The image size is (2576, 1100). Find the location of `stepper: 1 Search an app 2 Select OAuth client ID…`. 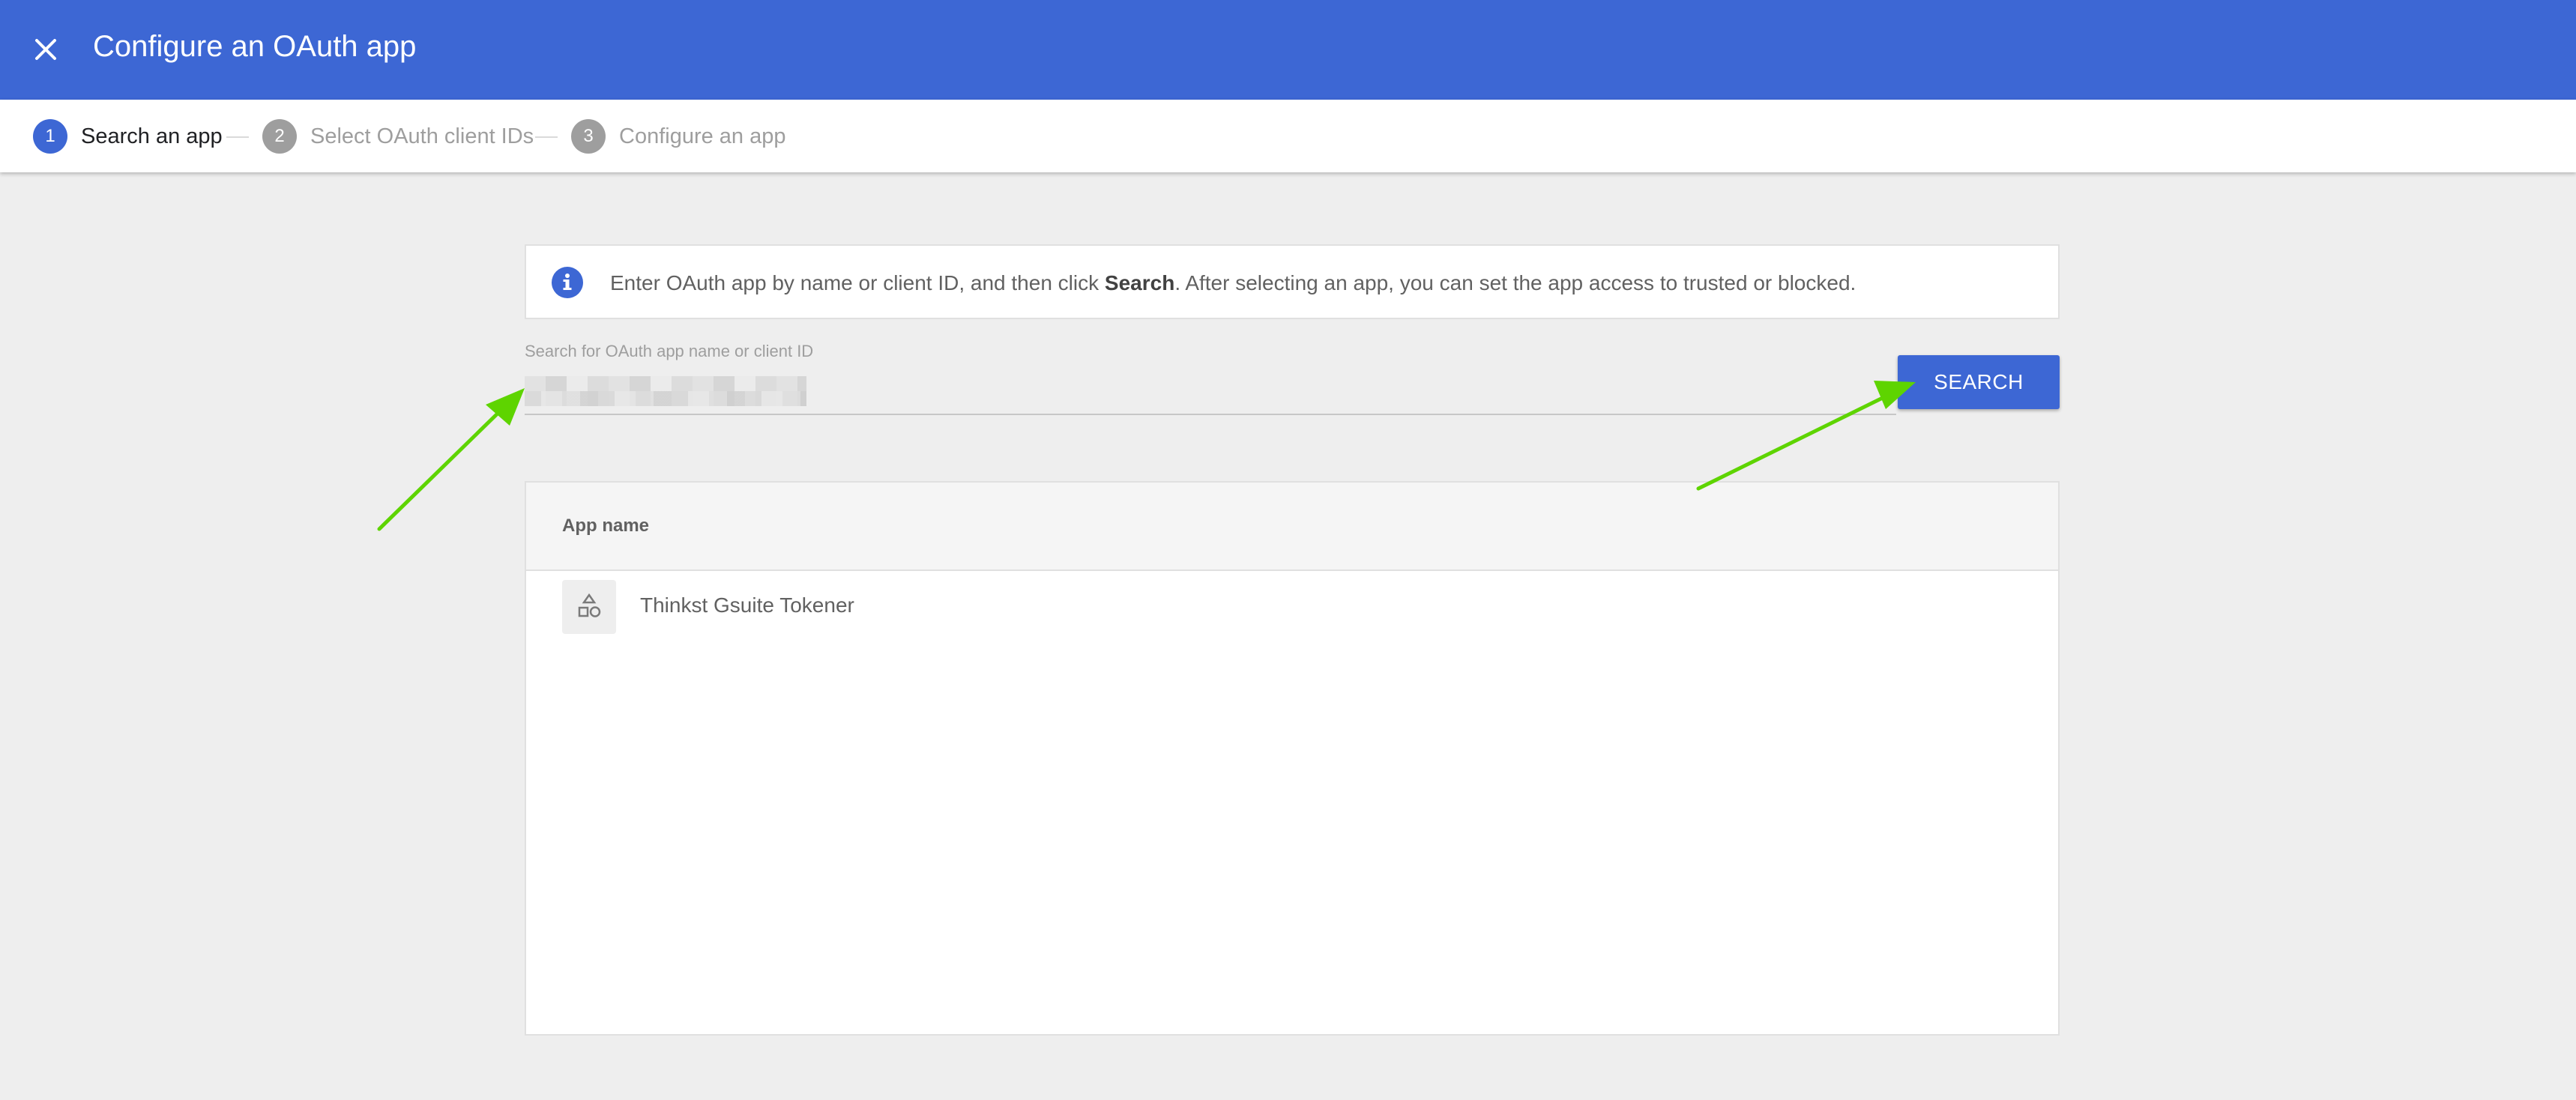

stepper: 1 Search an app 2 Select OAuth client ID… is located at coordinates (1288, 136).